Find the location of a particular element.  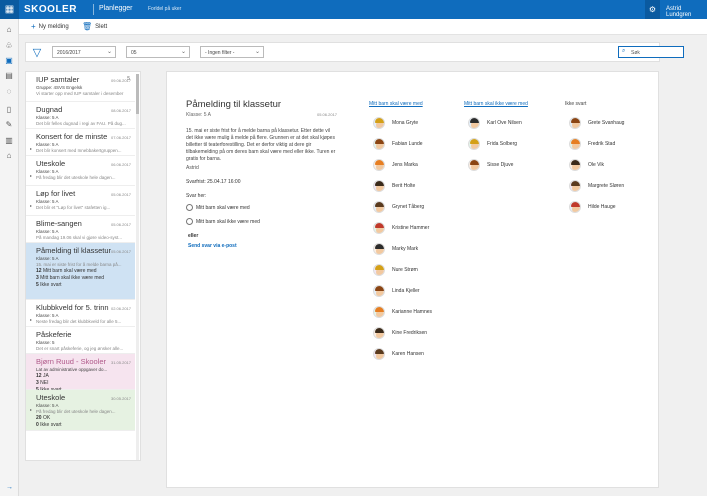

search-input: ⌕ Søk is located at coordinates (651, 52).